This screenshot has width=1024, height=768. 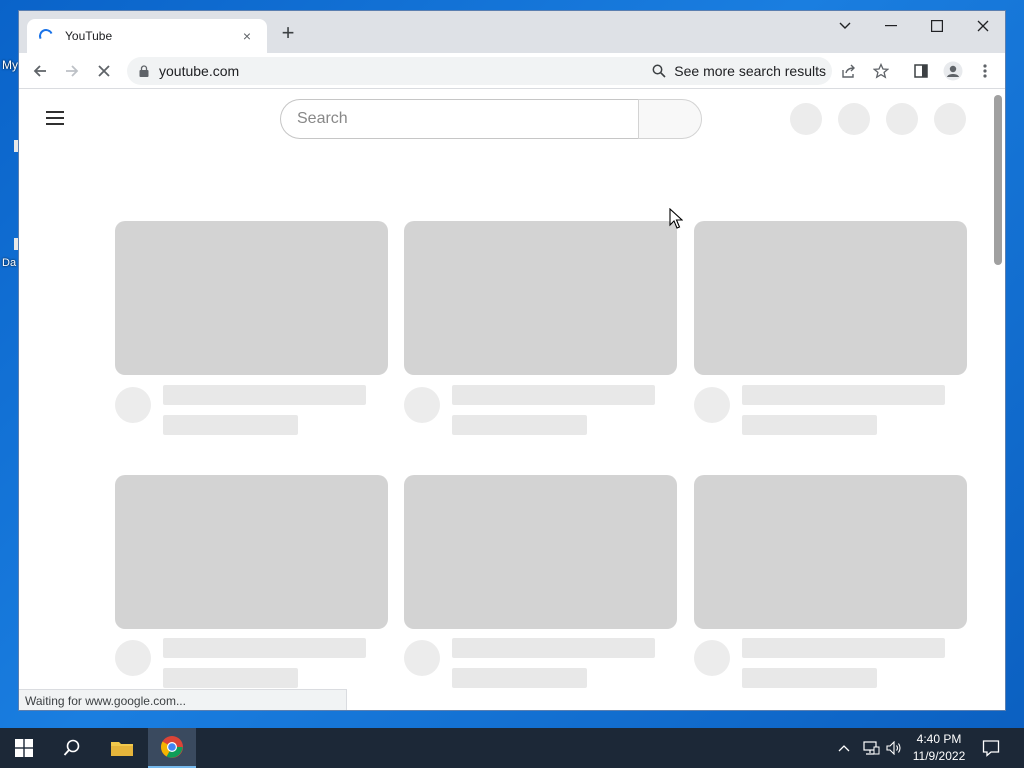 What do you see at coordinates (750, 71) in the screenshot?
I see `see-more-search-results-label: See more search results` at bounding box center [750, 71].